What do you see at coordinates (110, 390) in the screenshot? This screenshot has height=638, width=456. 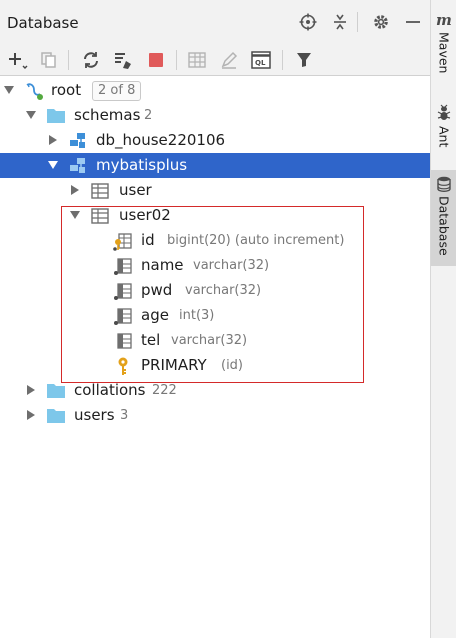 I see `node-label: collations` at bounding box center [110, 390].